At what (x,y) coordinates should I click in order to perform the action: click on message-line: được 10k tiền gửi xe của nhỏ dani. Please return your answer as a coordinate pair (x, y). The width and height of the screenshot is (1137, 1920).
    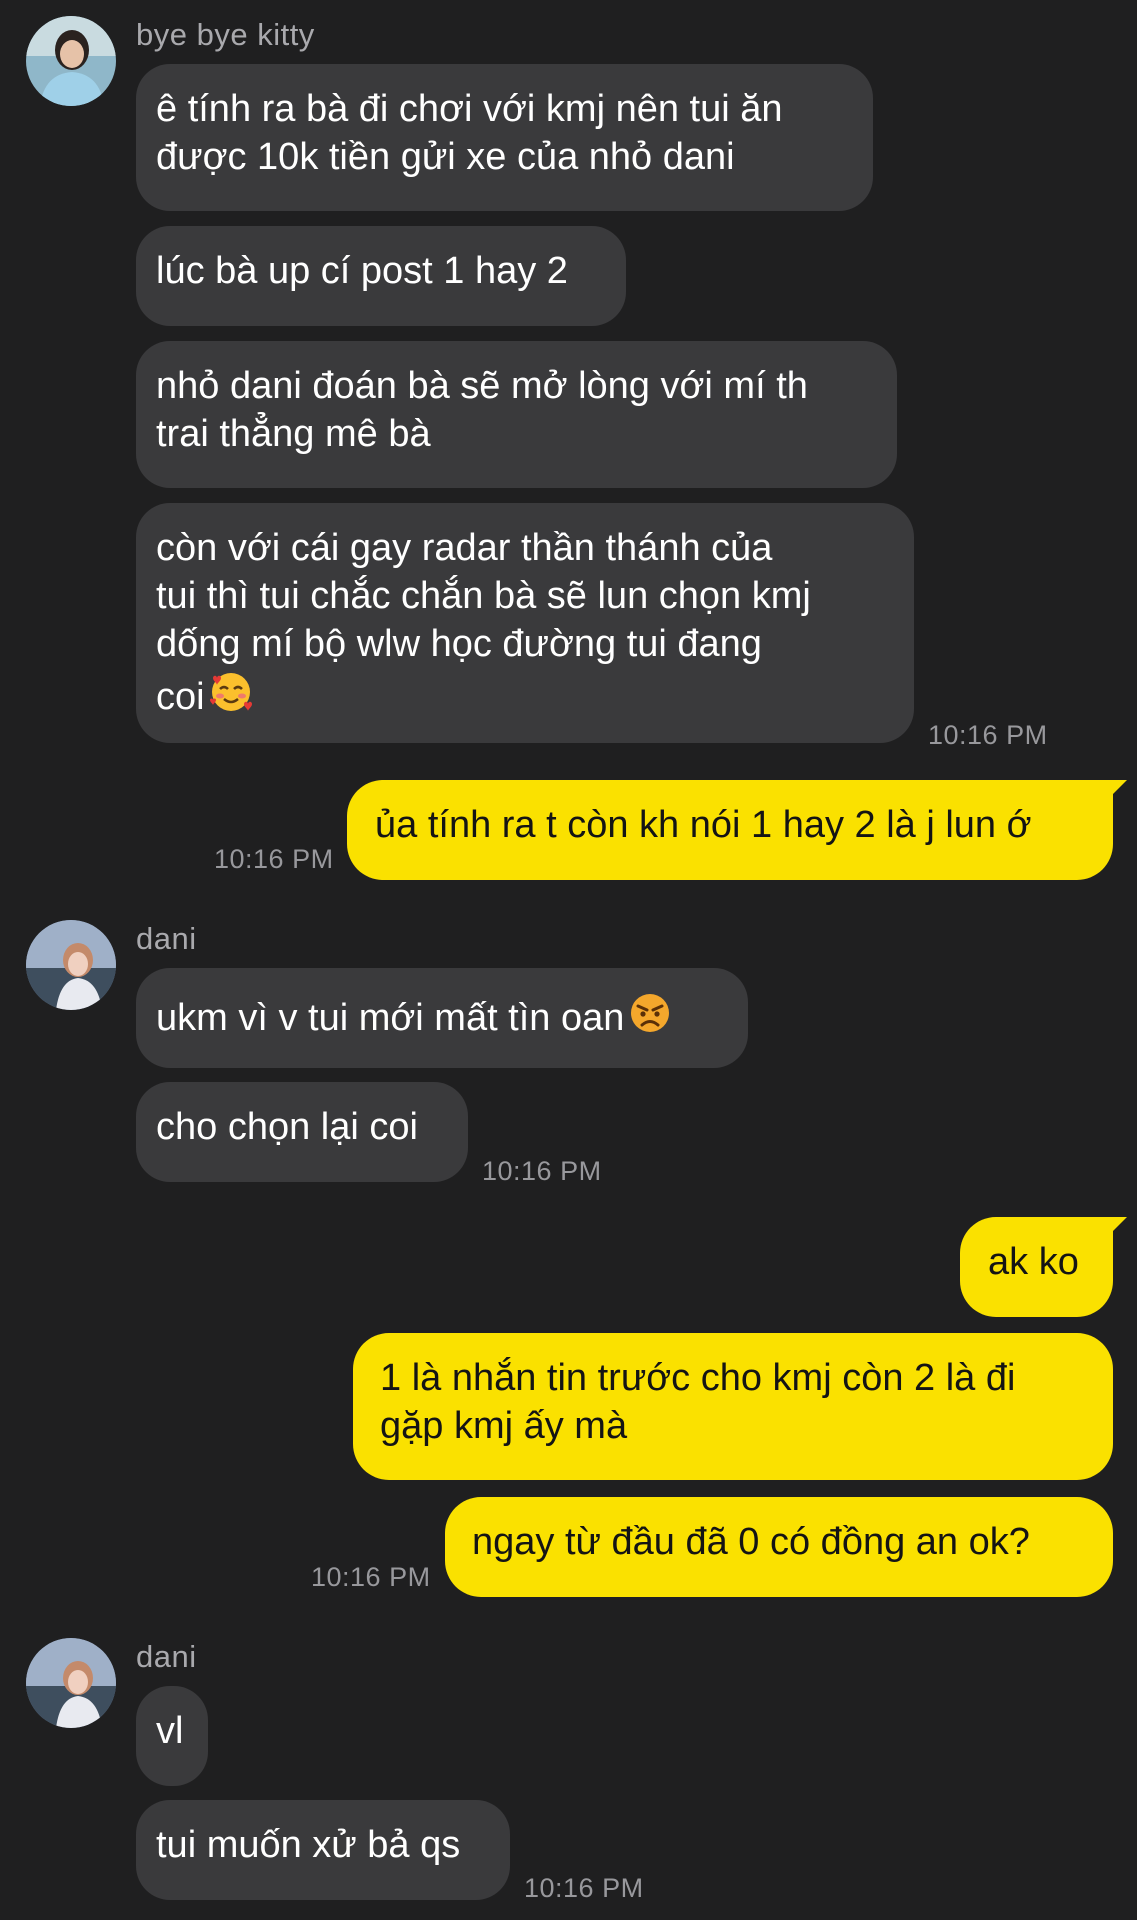
    Looking at the image, I should click on (445, 157).